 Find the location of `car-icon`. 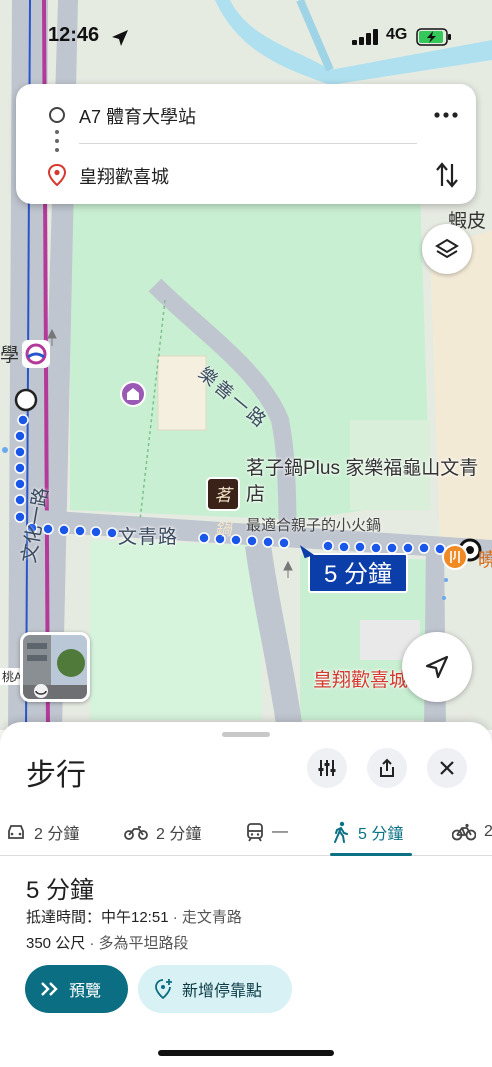

car-icon is located at coordinates (16, 832).